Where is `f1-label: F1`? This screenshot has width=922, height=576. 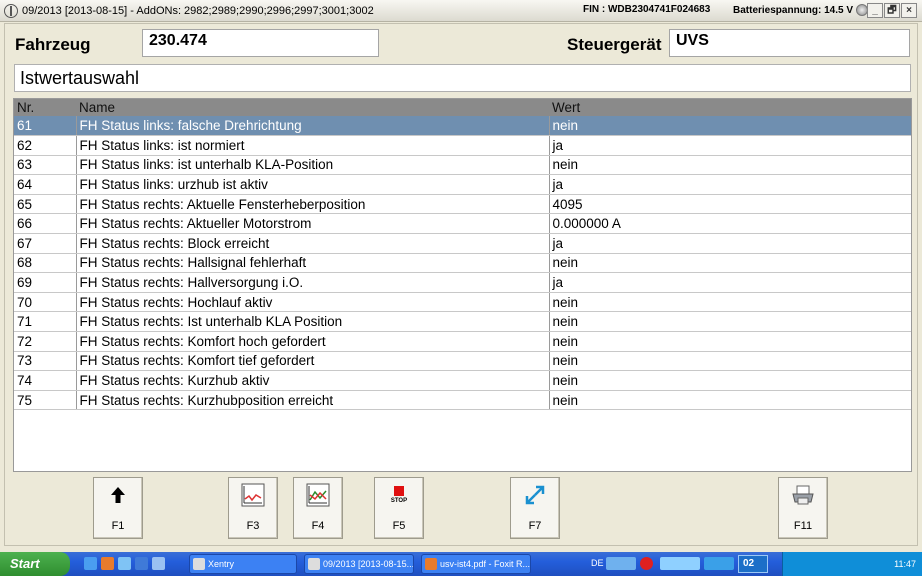
f1-label: F1 is located at coordinates (118, 526).